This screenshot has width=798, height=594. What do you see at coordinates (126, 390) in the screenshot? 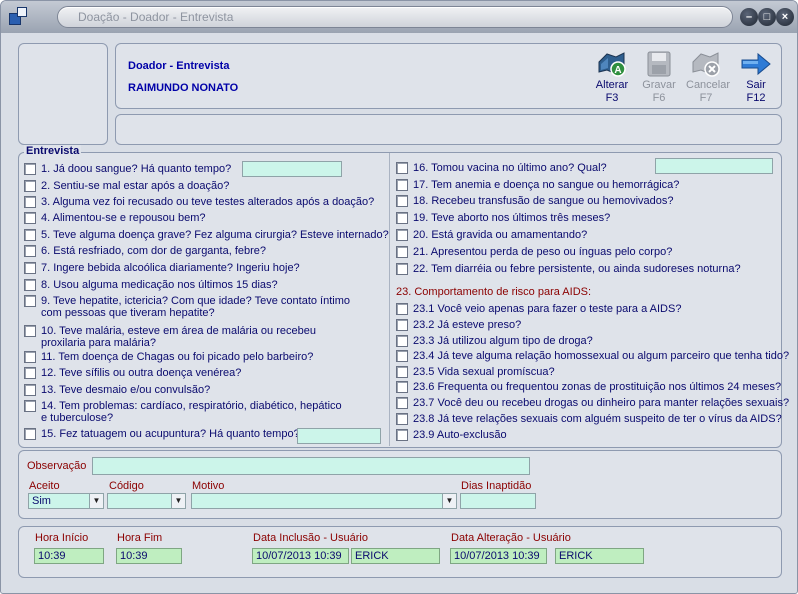
I see `question-text: 13. Teve desmaio e/ou convulsão?` at bounding box center [126, 390].